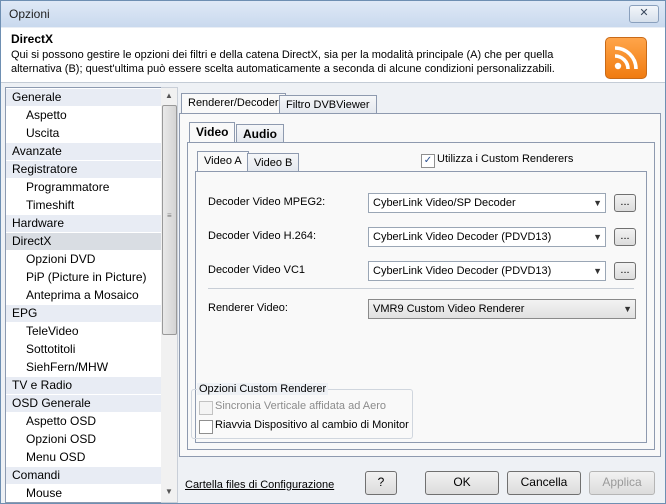  I want to click on sidebar-item-opzioni-osd: Opzioni OSD, so click(84, 439).